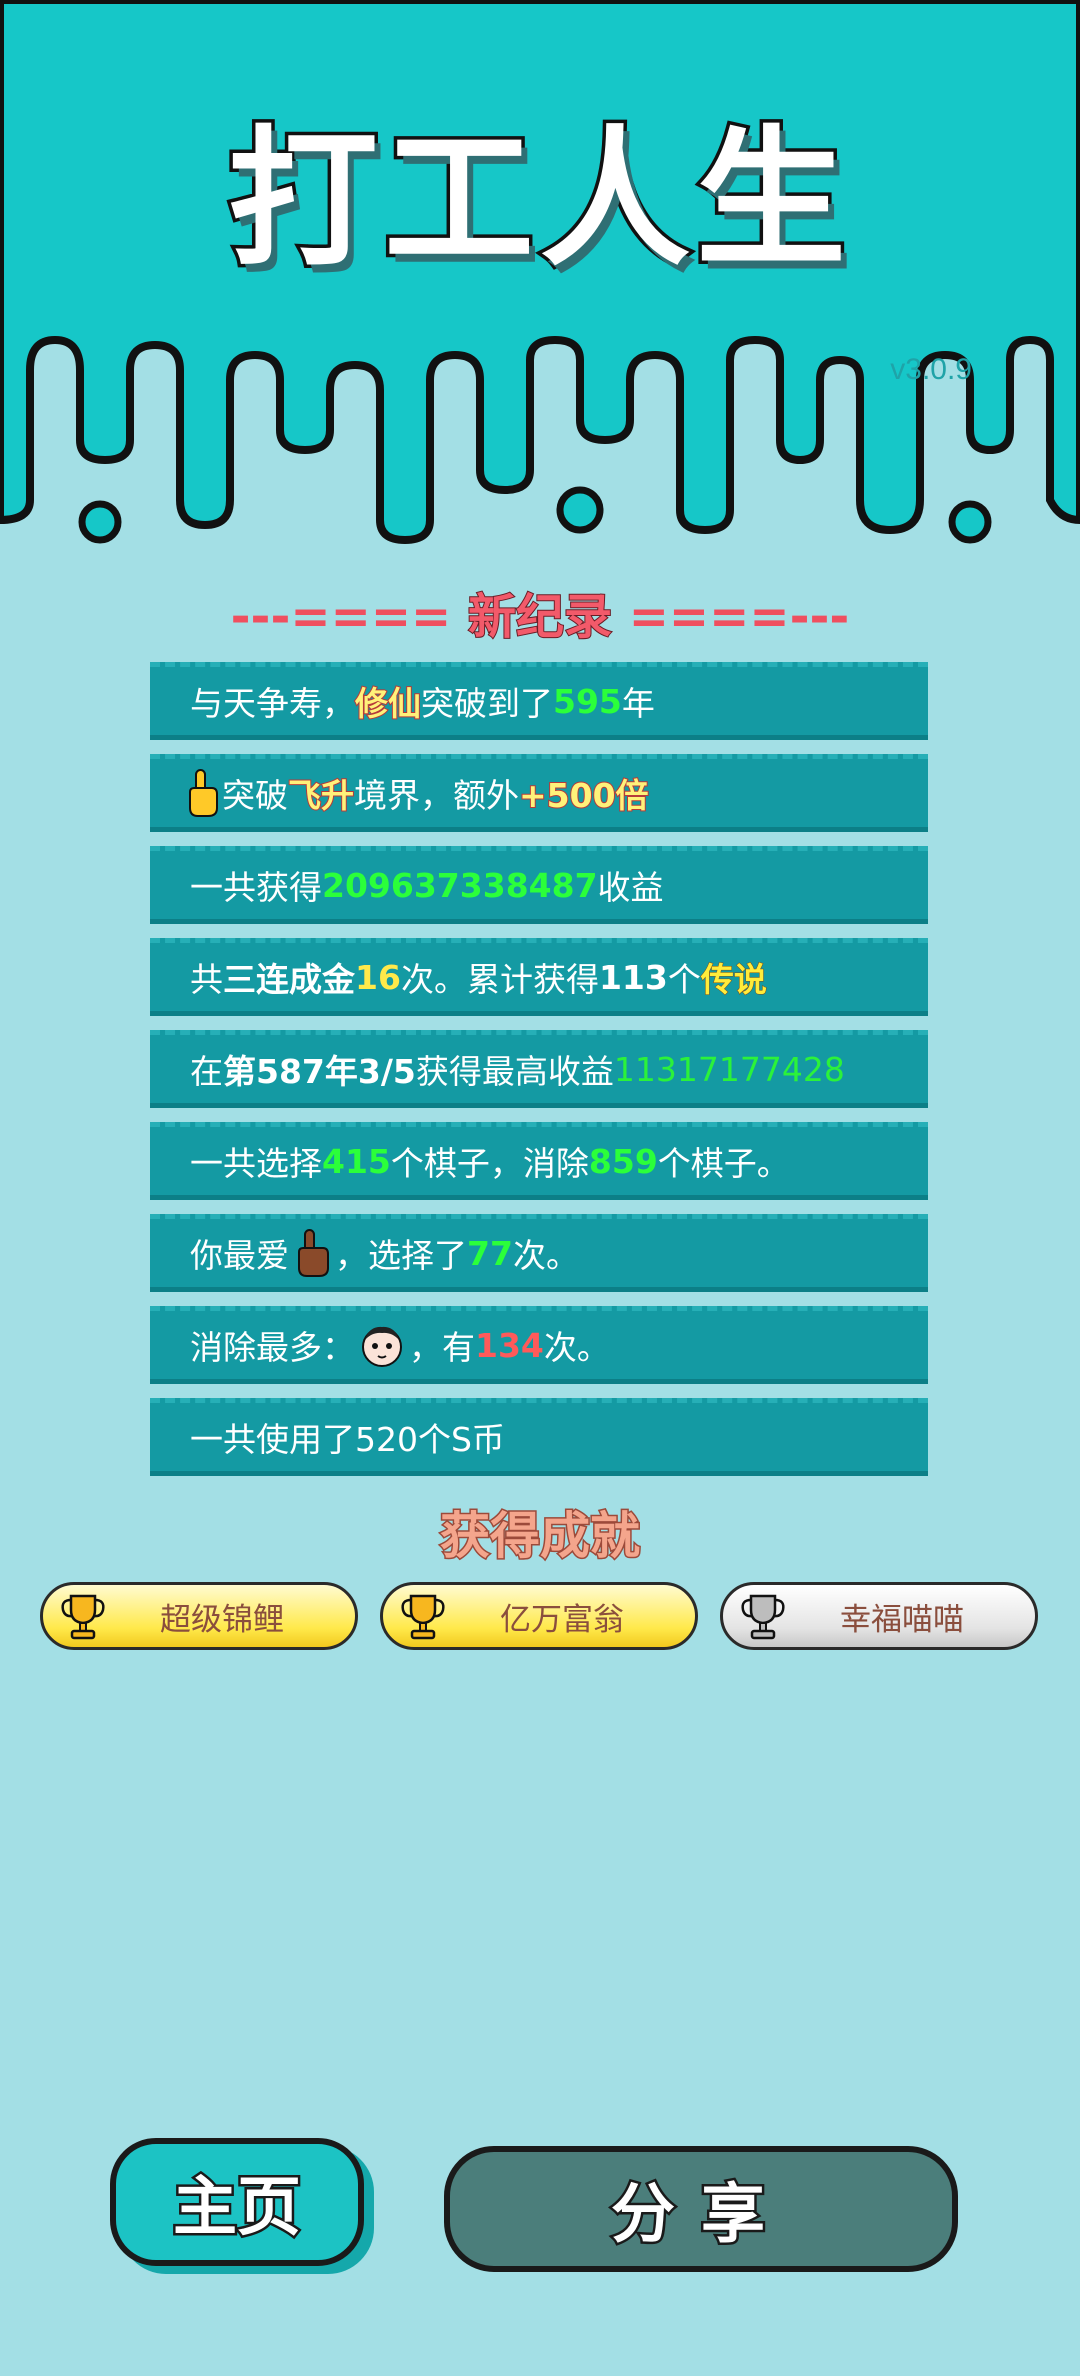 This screenshot has width=1080, height=2376. What do you see at coordinates (321, 795) in the screenshot?
I see `realm-label: 飞升` at bounding box center [321, 795].